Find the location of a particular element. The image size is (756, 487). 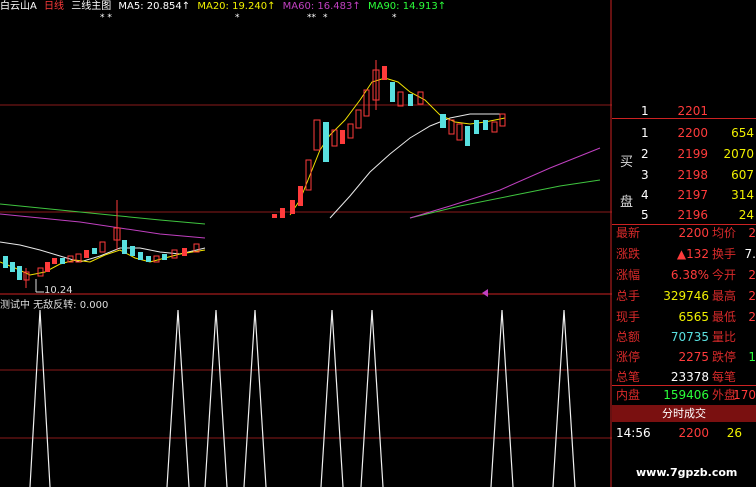

bid-price: 2197 is located at coordinates (692, 195).